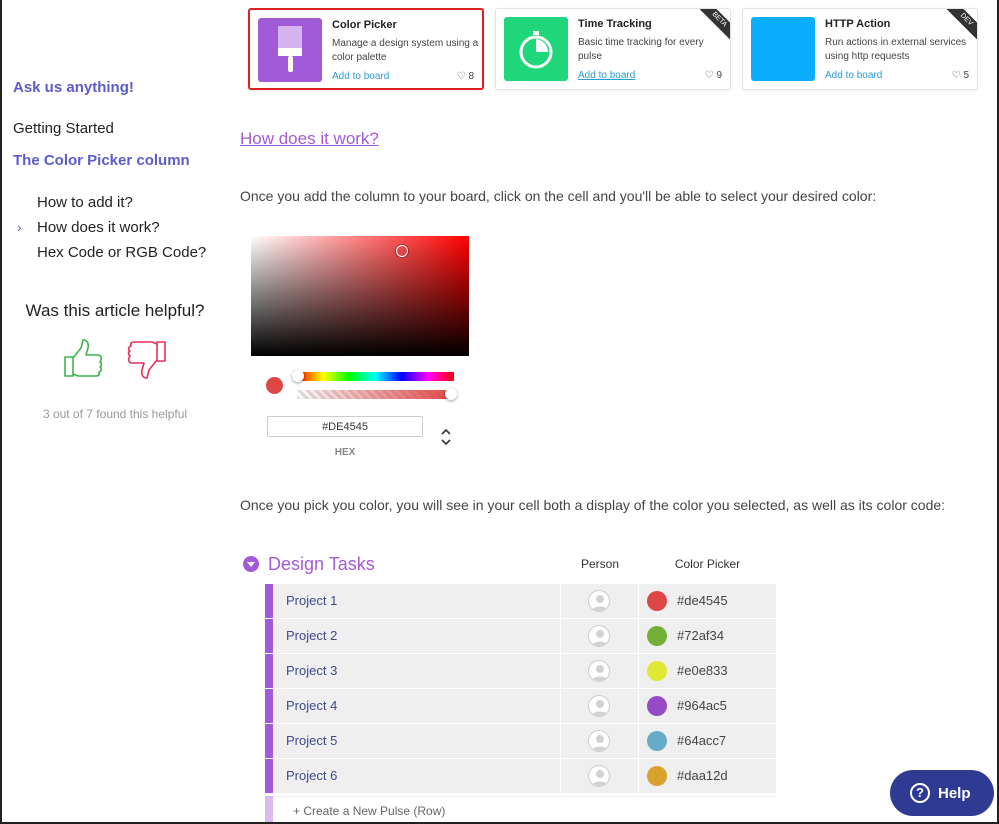  I want to click on table-row: Project 6 #daa12d, so click(520, 776).